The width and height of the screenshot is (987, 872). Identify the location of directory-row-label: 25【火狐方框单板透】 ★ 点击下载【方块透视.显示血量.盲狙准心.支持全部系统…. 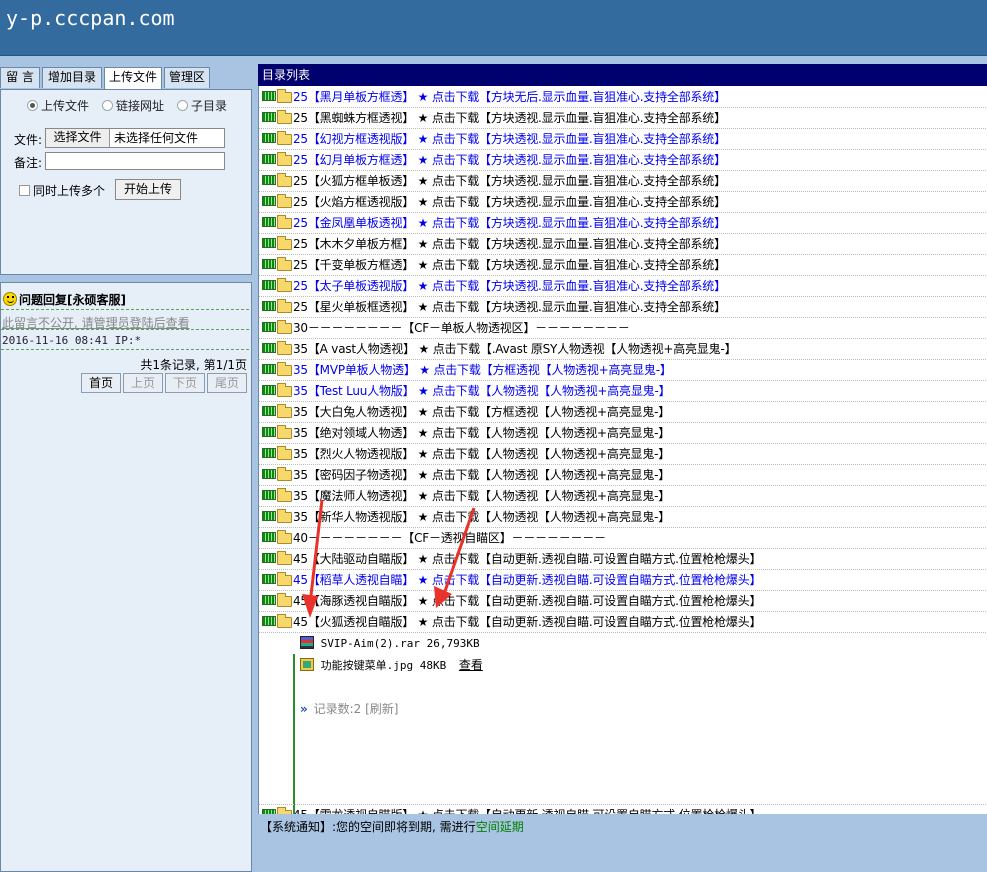
(509, 181).